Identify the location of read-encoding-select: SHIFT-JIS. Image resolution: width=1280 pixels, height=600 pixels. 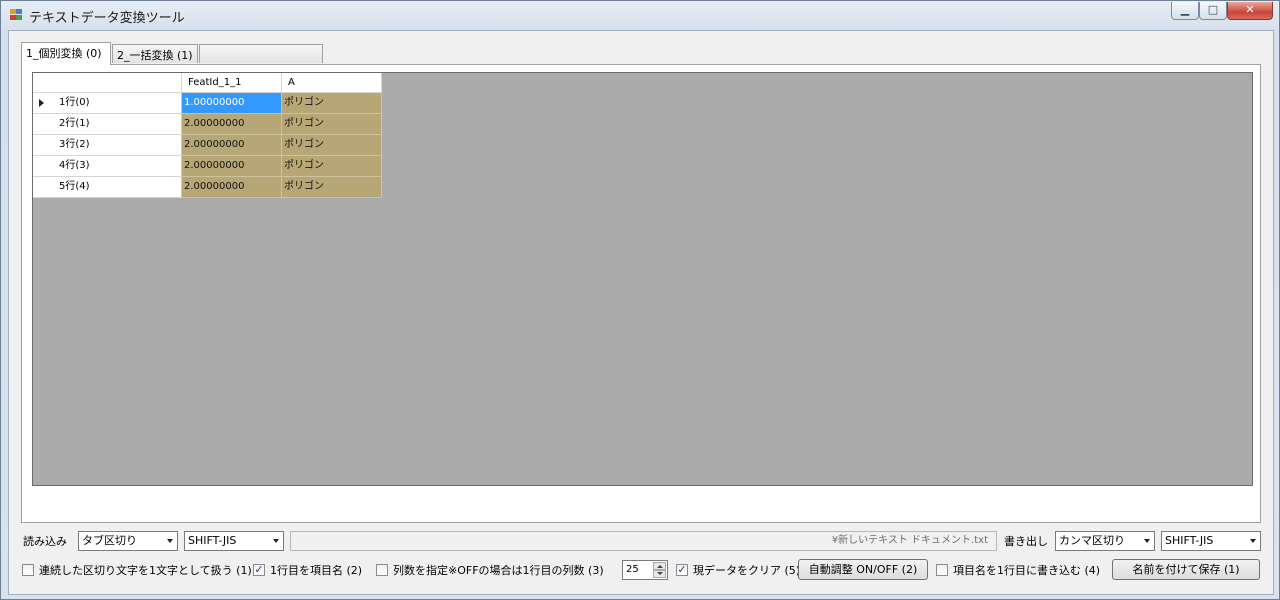
(234, 541).